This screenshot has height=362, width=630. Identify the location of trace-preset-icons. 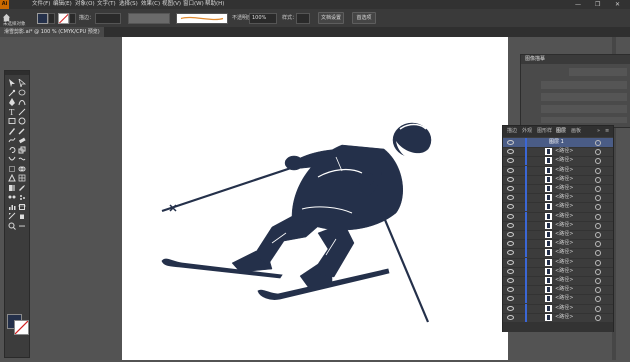
(598, 72).